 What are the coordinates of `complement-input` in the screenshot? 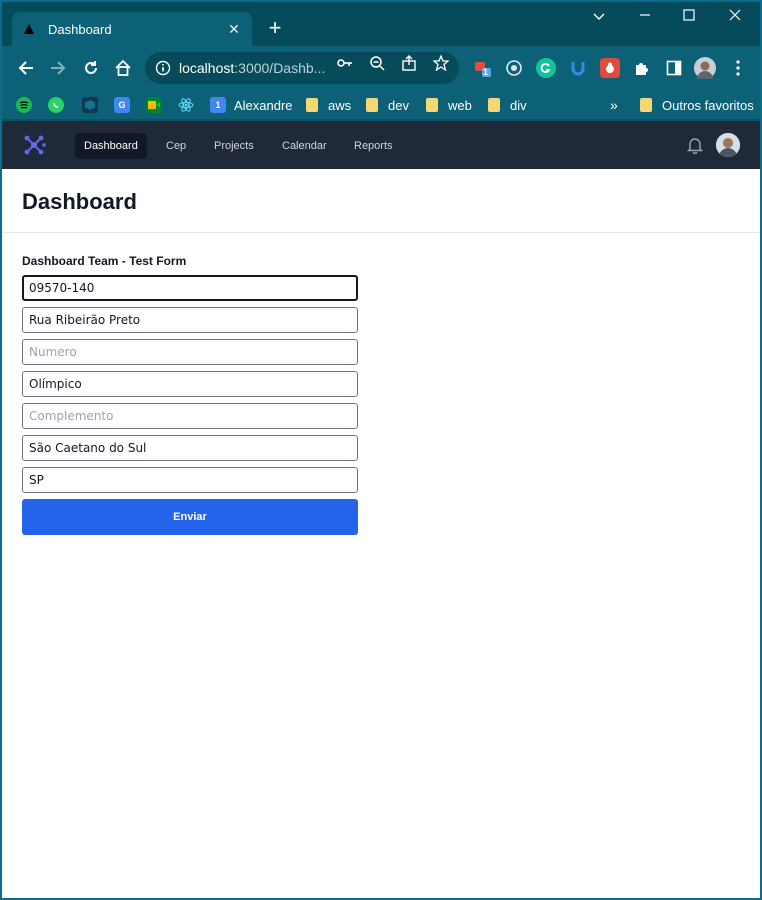 It's located at (190, 416).